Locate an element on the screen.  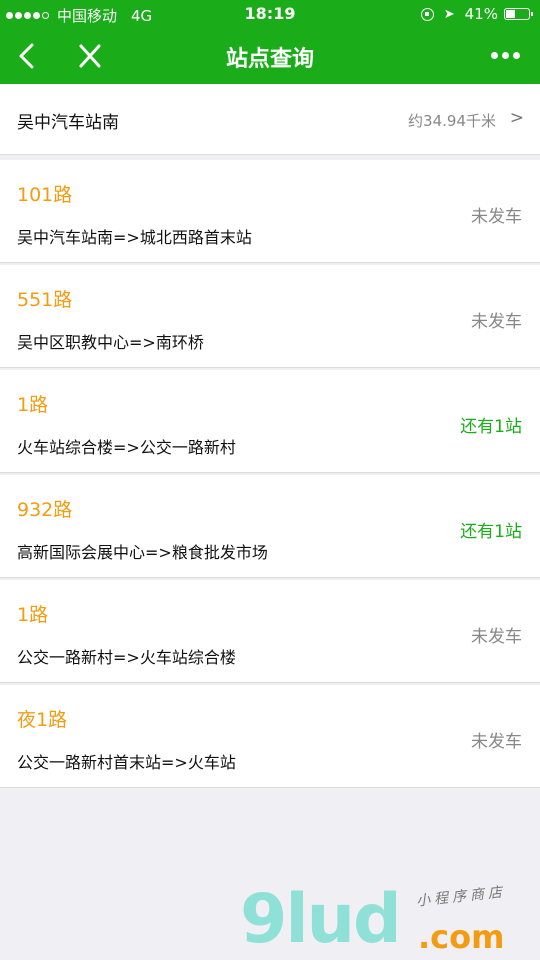
route-direction: 吴中区职教中心=>南环桥 is located at coordinates (110, 342).